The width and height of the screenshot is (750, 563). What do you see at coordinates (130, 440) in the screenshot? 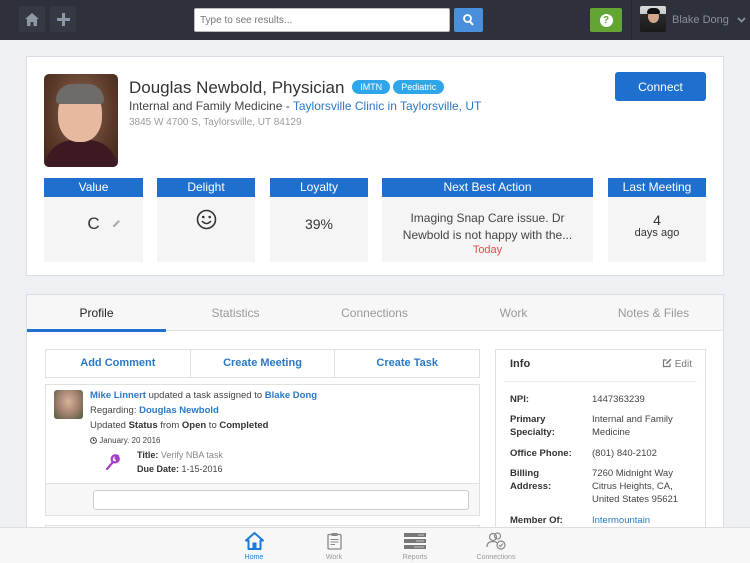
I see `feed-date: January. 20 2016` at bounding box center [130, 440].